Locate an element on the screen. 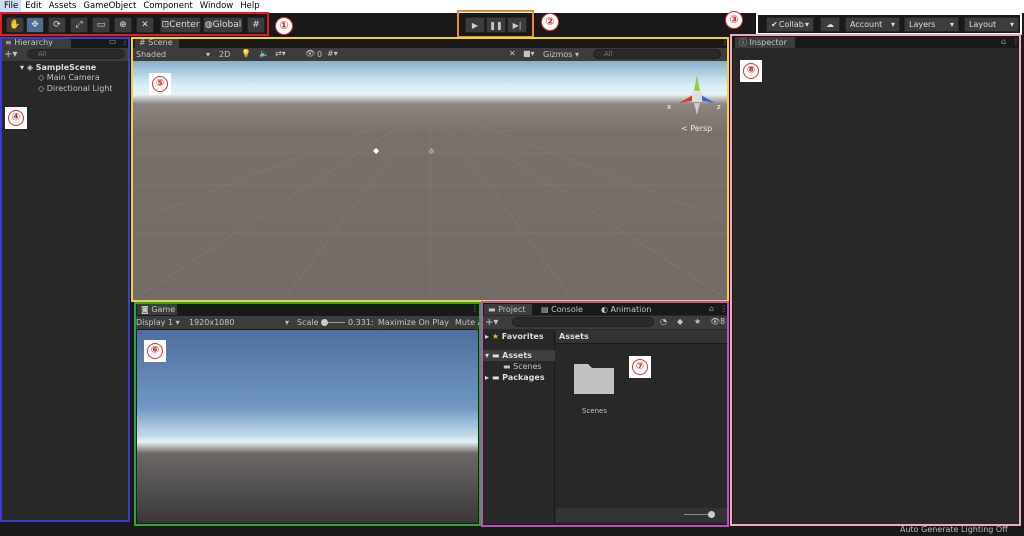  scene-tabbar: # Scene ⋮ is located at coordinates (431, 42).